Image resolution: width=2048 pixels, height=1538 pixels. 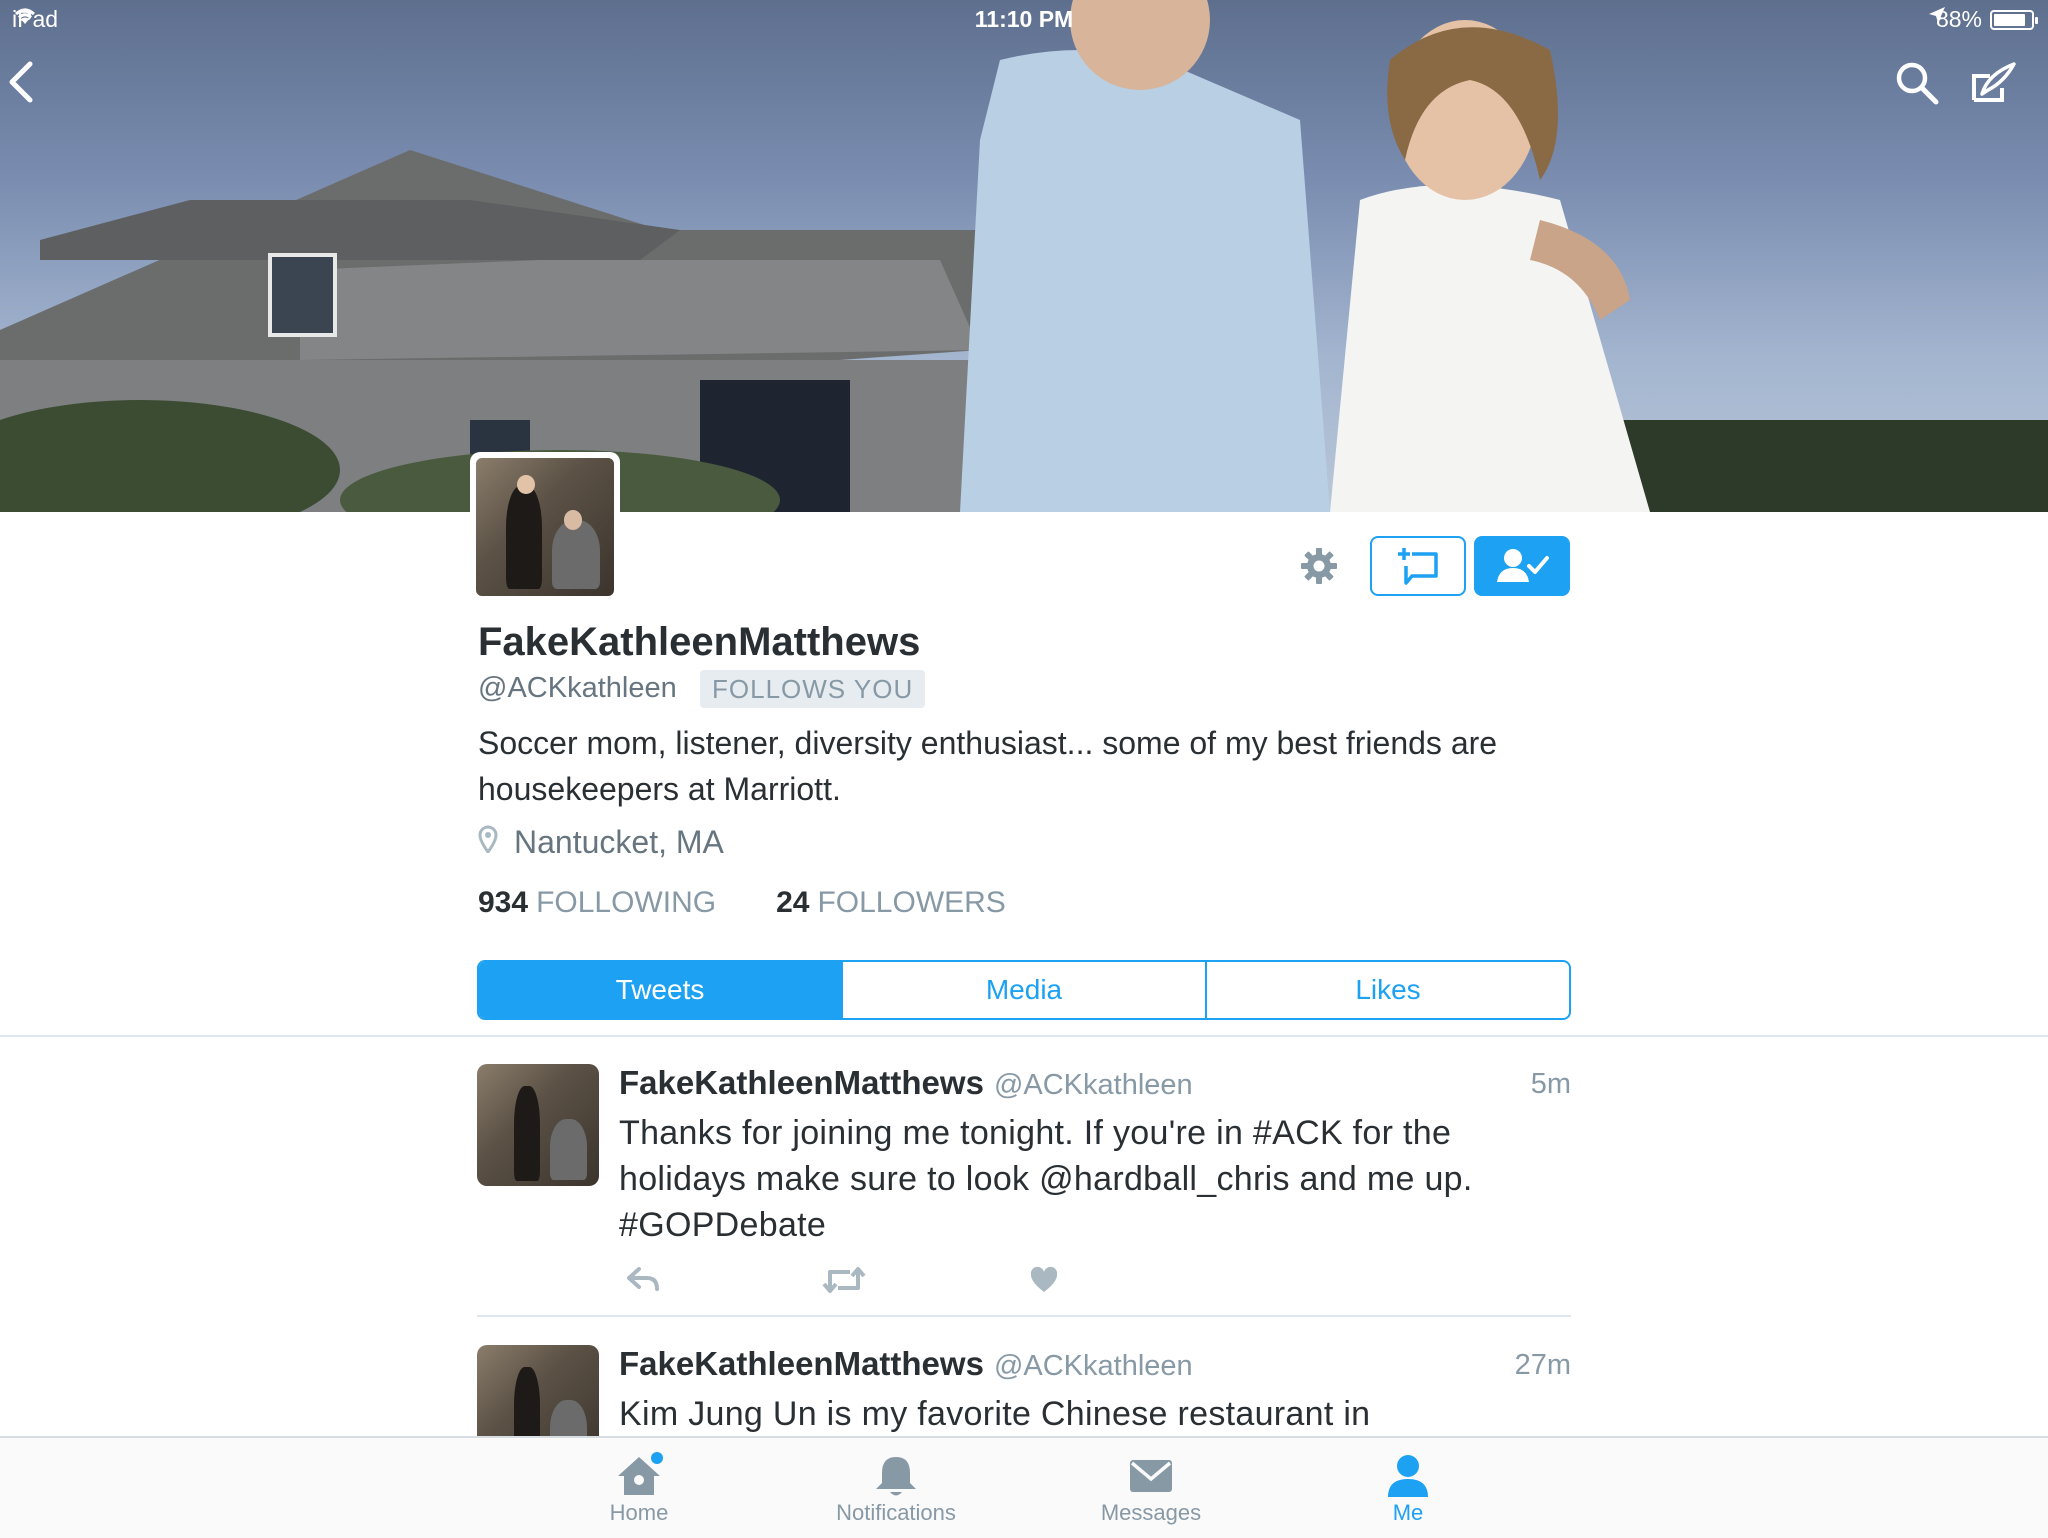 I want to click on message-add-icon, so click(x=1418, y=566).